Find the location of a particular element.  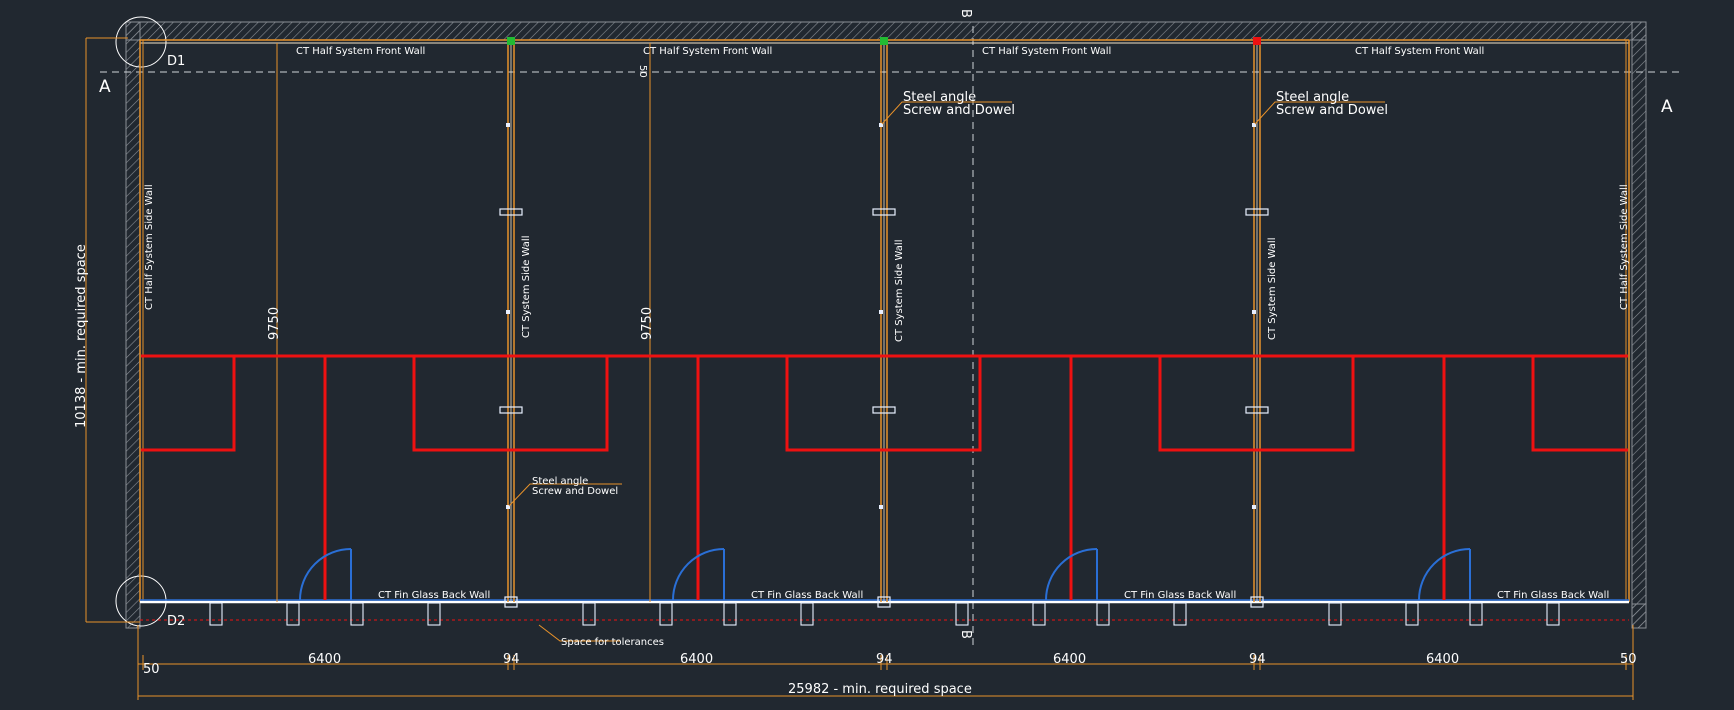

end-dim-right: 50 is located at coordinates (1628, 659).